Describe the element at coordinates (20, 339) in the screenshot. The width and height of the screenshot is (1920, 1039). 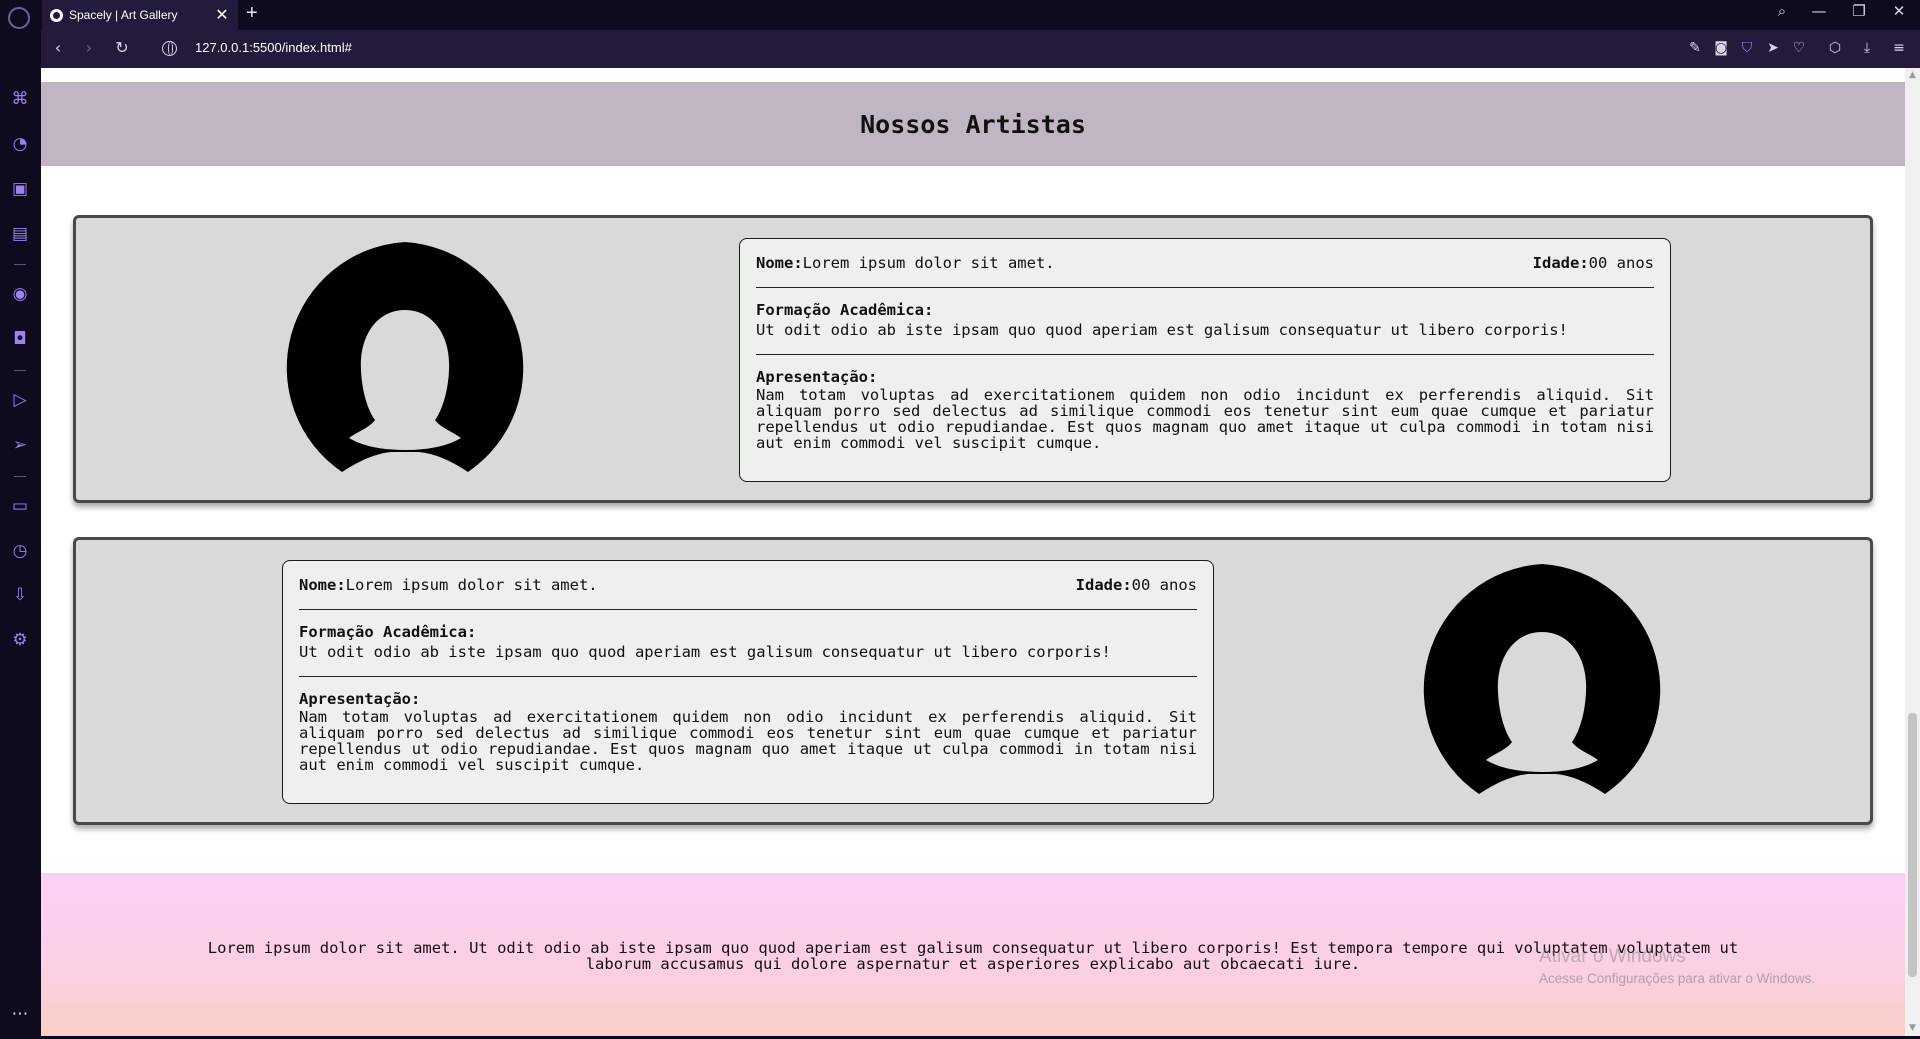
I see `instagram-icon: ◘` at that location.